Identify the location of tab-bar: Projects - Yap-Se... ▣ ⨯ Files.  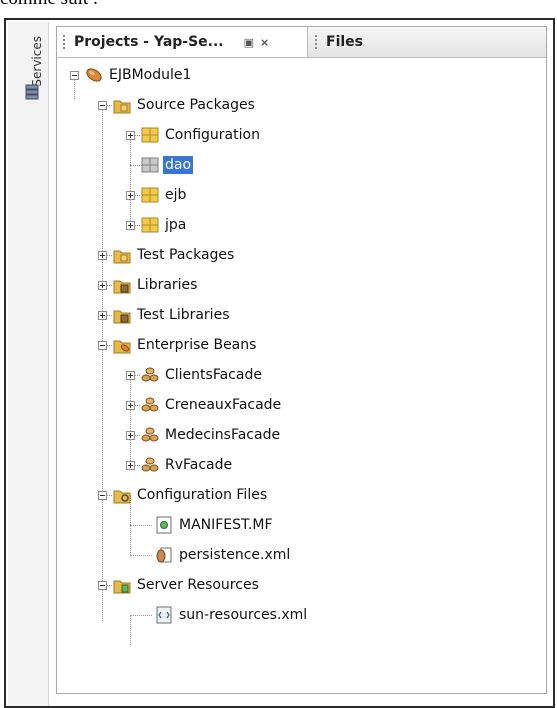
(301, 42).